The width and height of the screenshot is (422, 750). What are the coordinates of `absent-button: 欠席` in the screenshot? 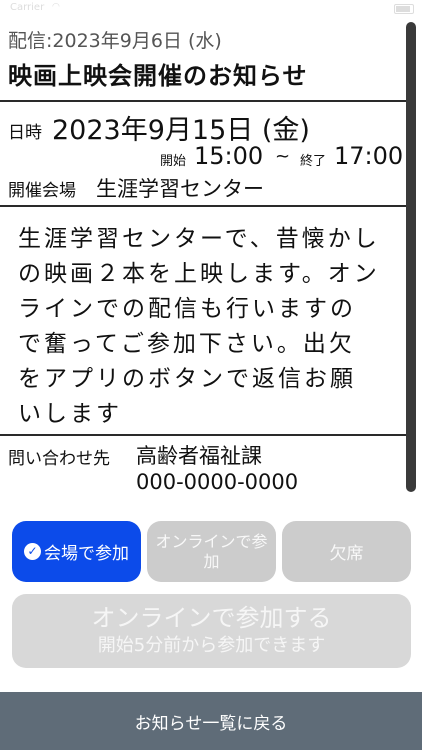 It's located at (346, 551).